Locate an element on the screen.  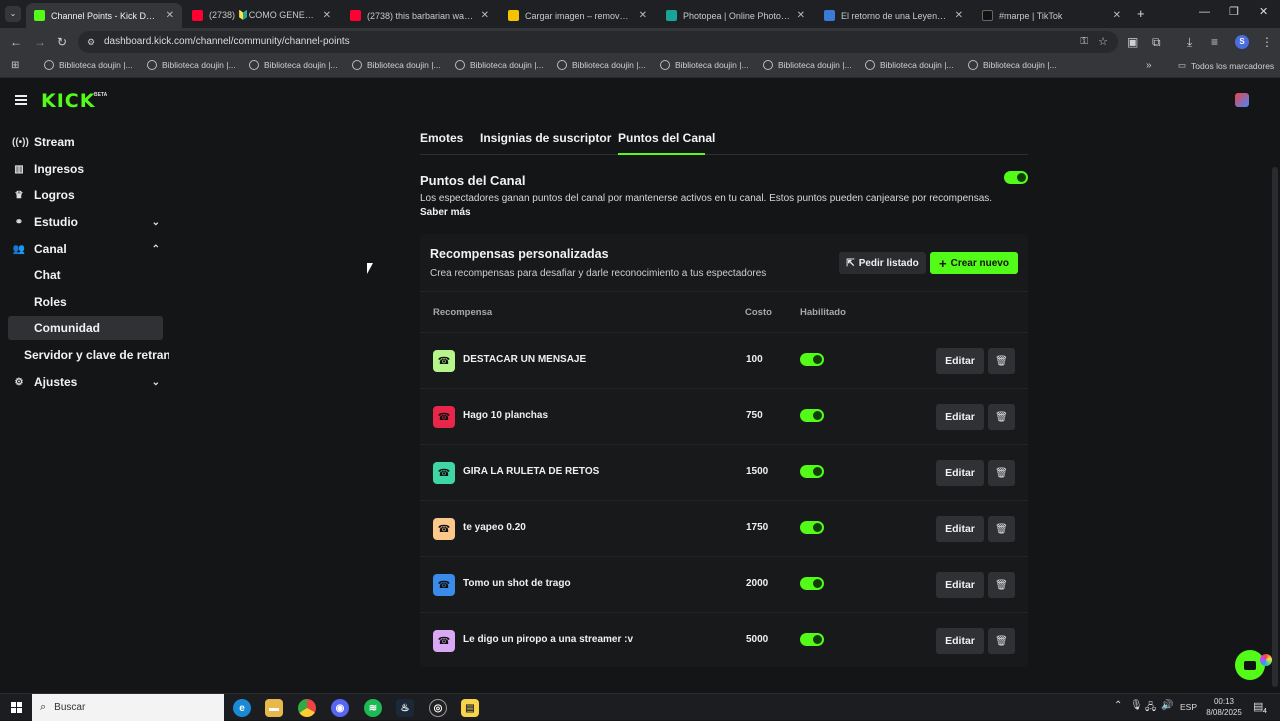
notification-center-icon: ▤ is located at coordinates (1258, 706).